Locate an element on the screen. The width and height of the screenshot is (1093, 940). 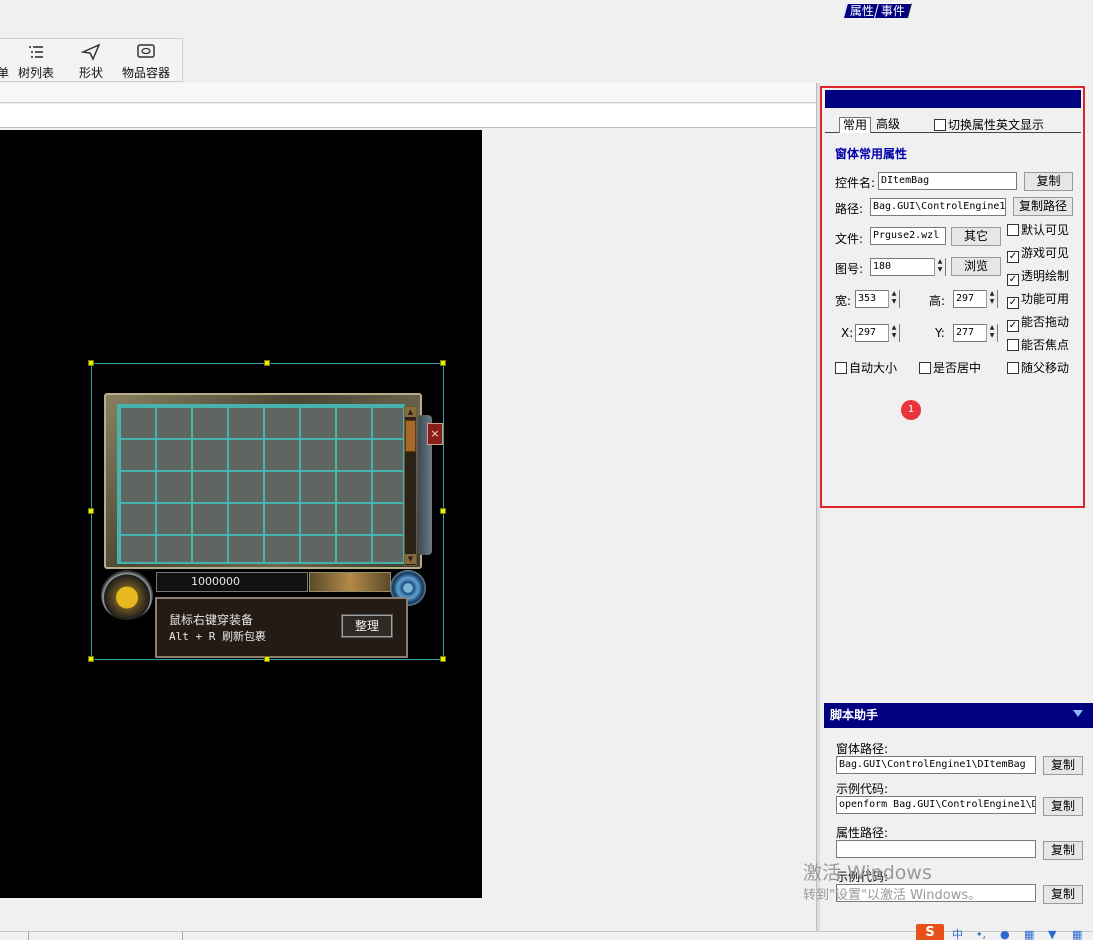
menu-icon is located at coordinates (5, 53).